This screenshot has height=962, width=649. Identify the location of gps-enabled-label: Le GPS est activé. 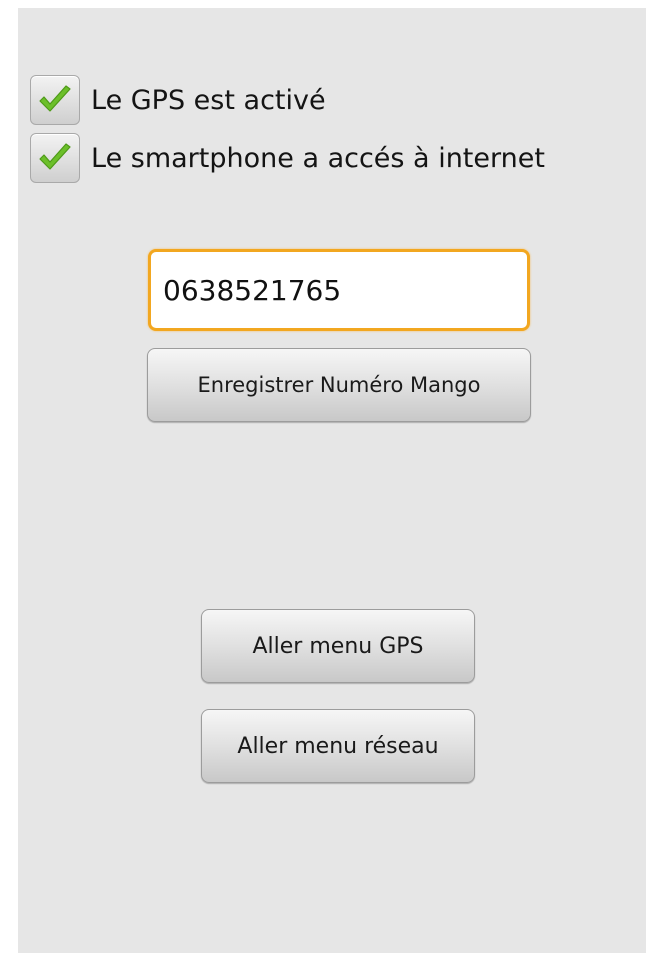
(208, 100).